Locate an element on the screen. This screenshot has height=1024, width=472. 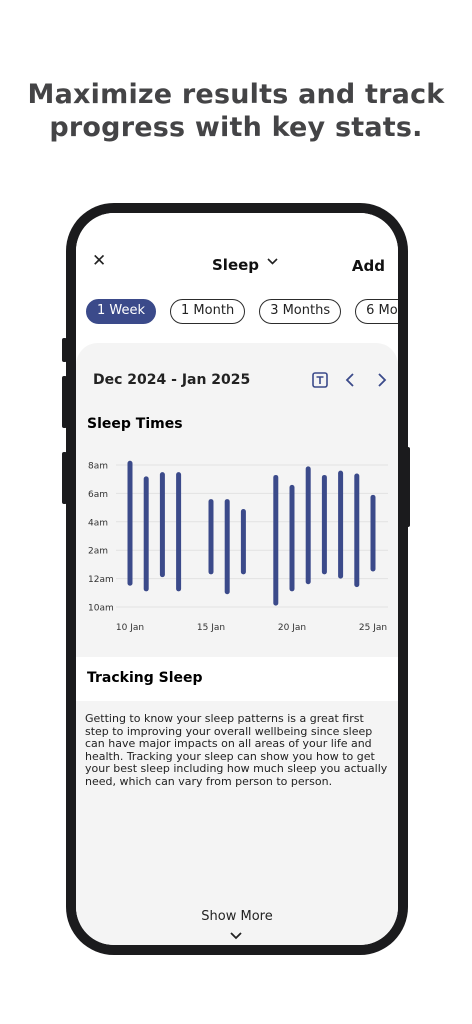
tracking-sleep-title: Tracking Sleep is located at coordinates (145, 678).